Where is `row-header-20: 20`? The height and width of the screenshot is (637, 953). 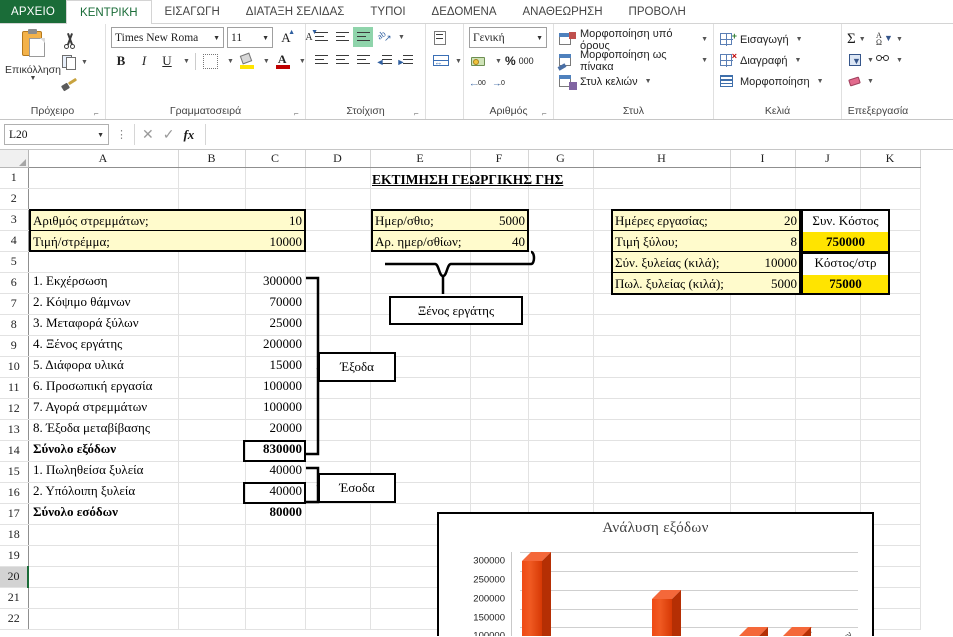 row-header-20: 20 is located at coordinates (14, 577).